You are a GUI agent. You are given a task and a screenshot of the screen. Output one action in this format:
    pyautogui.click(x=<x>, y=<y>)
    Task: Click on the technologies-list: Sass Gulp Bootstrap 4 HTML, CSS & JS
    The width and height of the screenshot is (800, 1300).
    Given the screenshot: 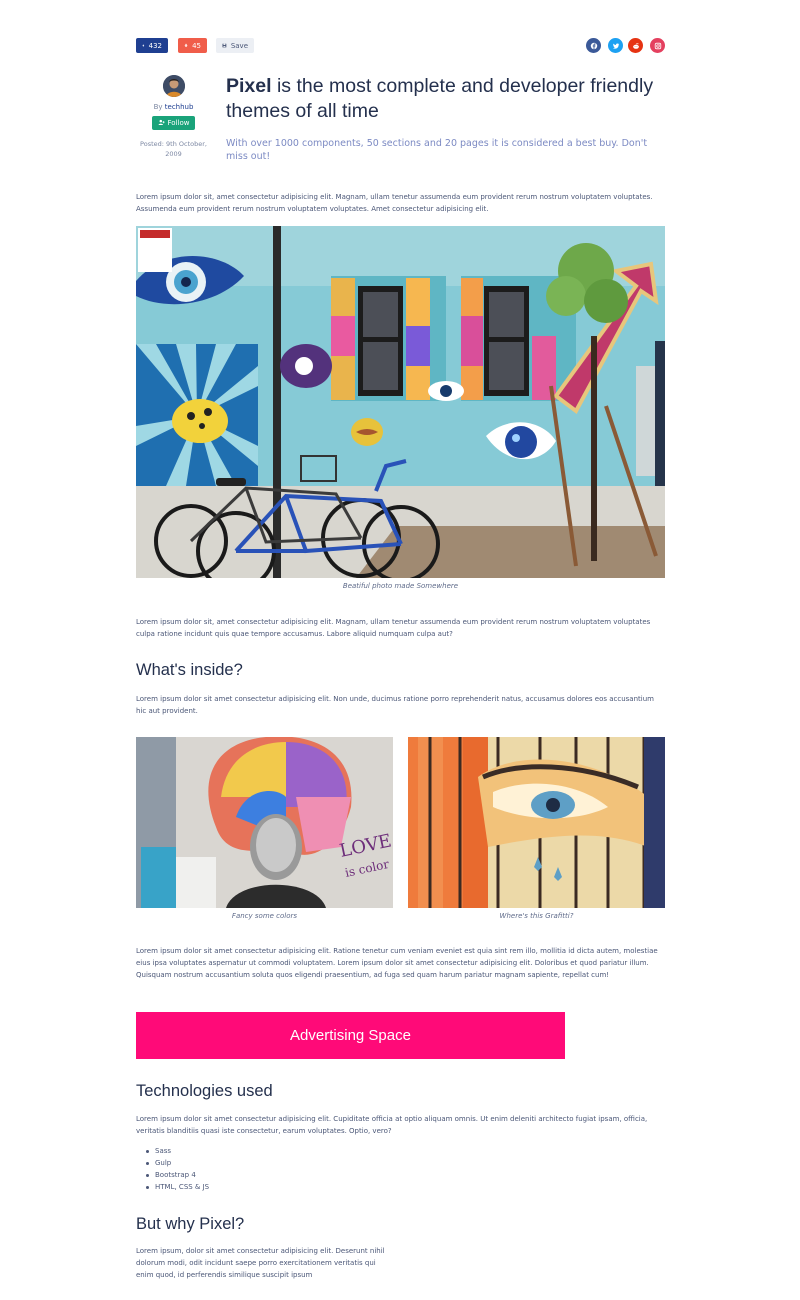 What is the action you would take?
    pyautogui.click(x=177, y=1169)
    